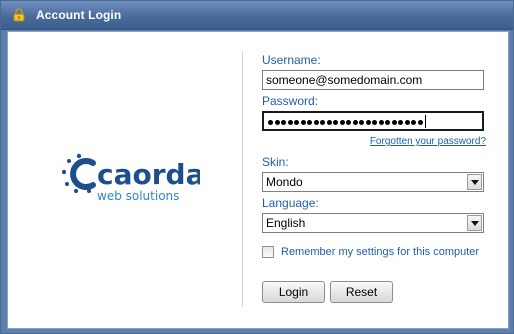  I want to click on login-button: Login, so click(293, 292).